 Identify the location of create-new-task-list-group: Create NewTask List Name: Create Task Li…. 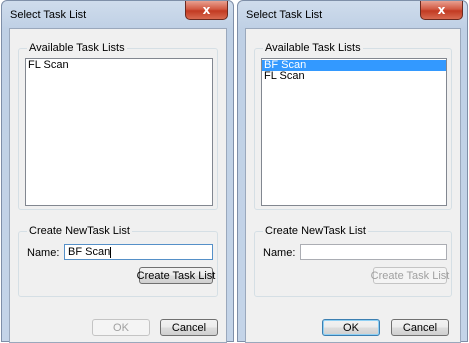
(353, 261).